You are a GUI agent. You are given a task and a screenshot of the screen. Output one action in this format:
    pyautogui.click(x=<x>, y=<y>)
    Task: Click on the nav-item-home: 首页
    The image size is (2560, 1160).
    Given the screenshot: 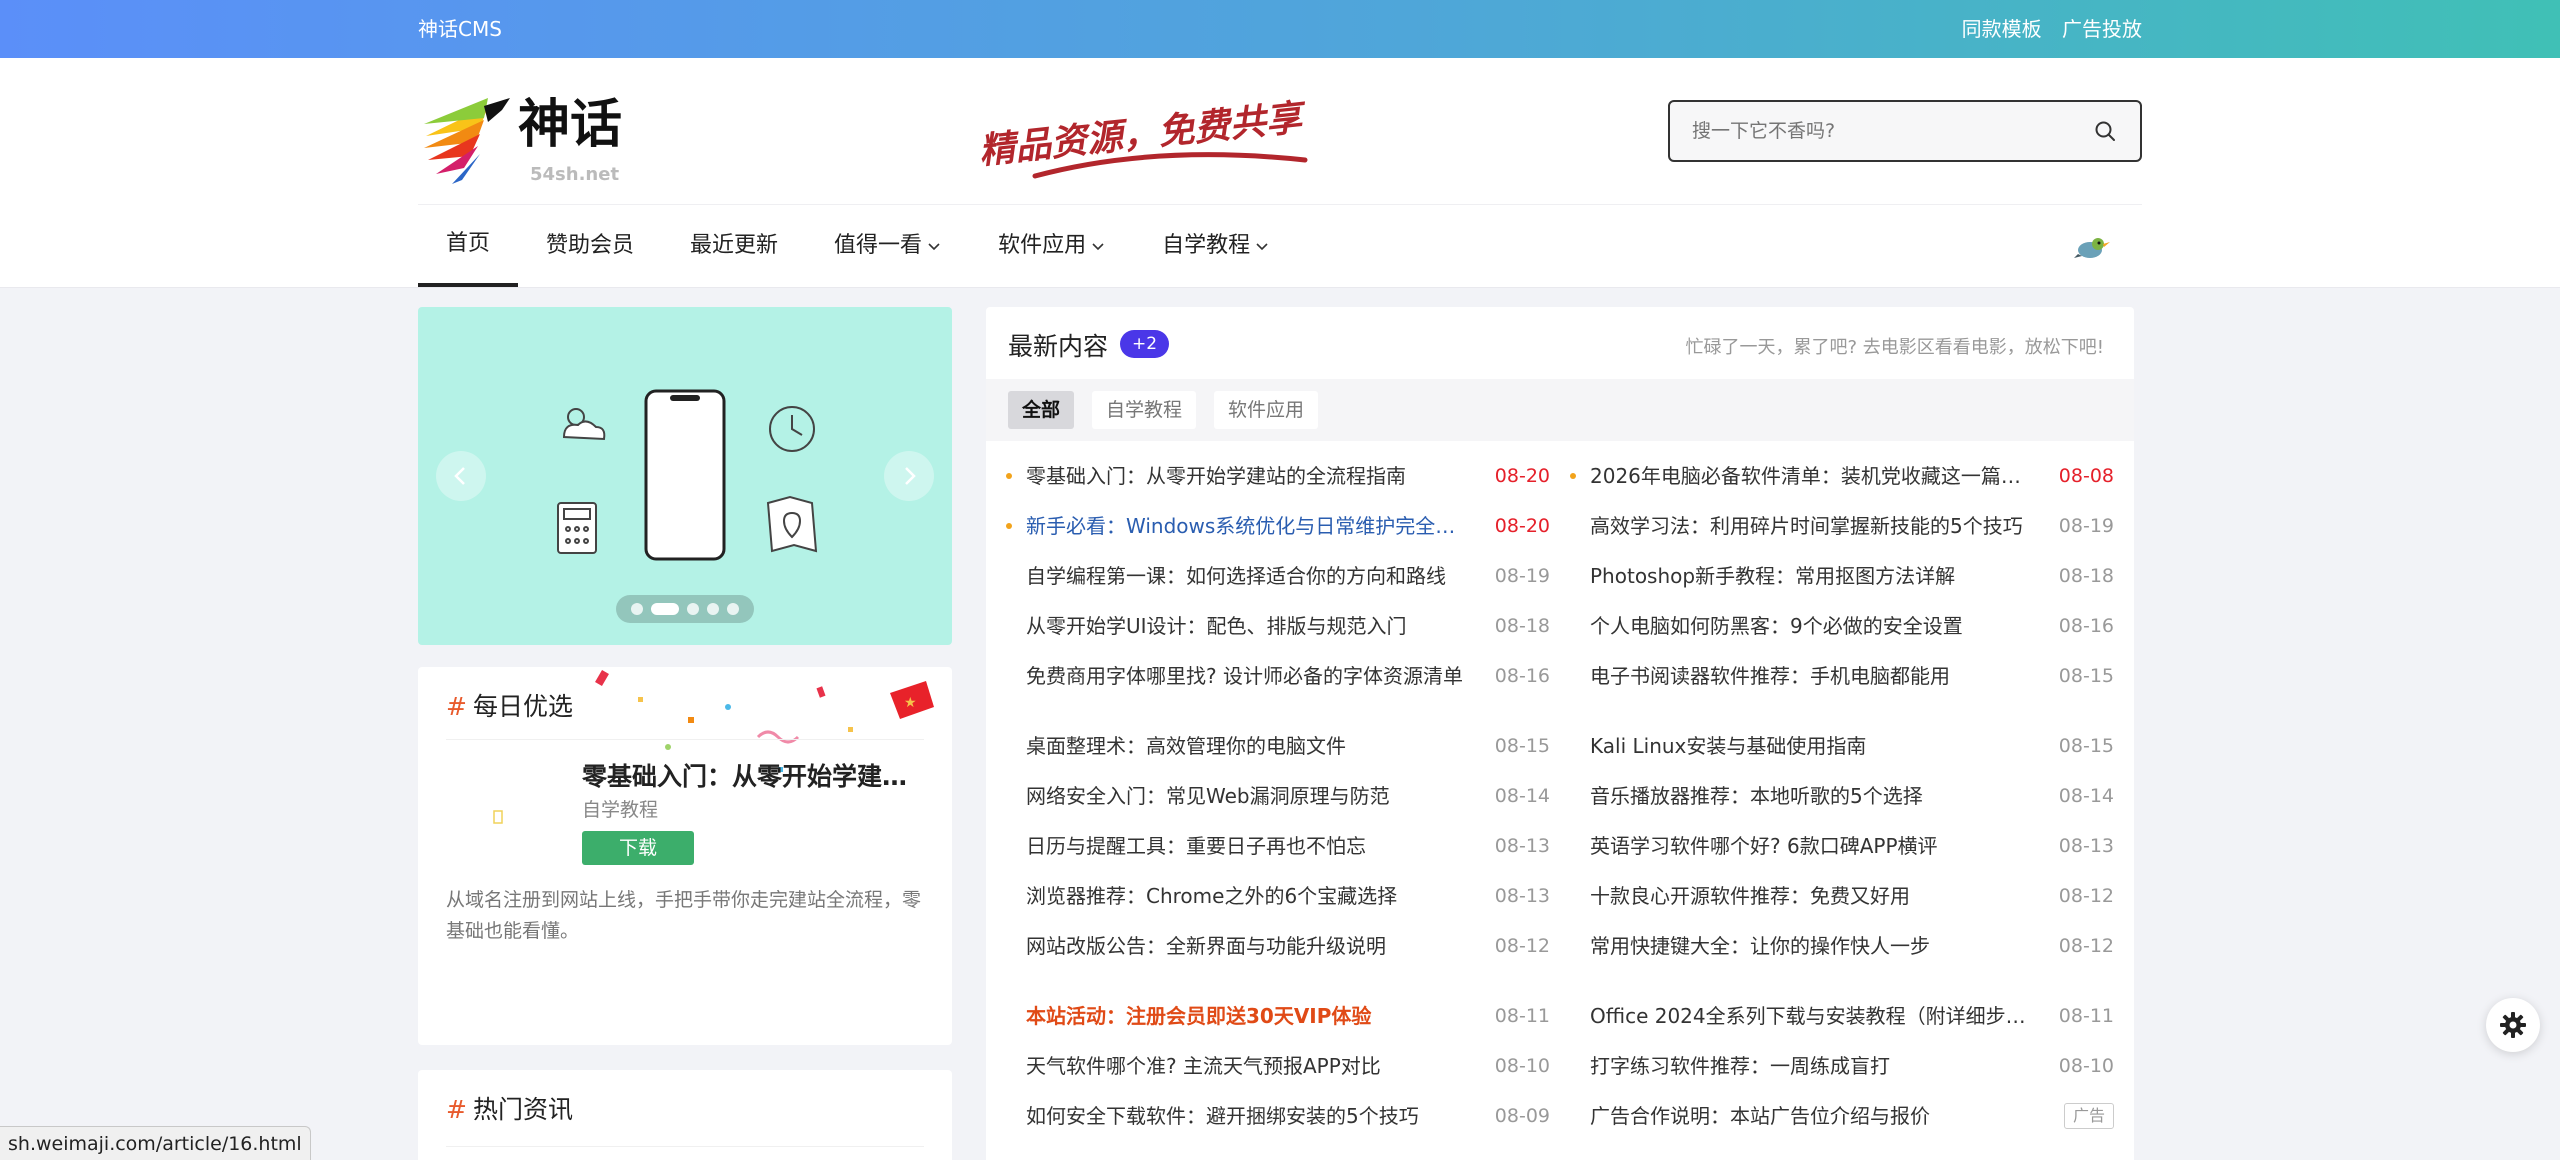 What is the action you would take?
    pyautogui.click(x=468, y=246)
    